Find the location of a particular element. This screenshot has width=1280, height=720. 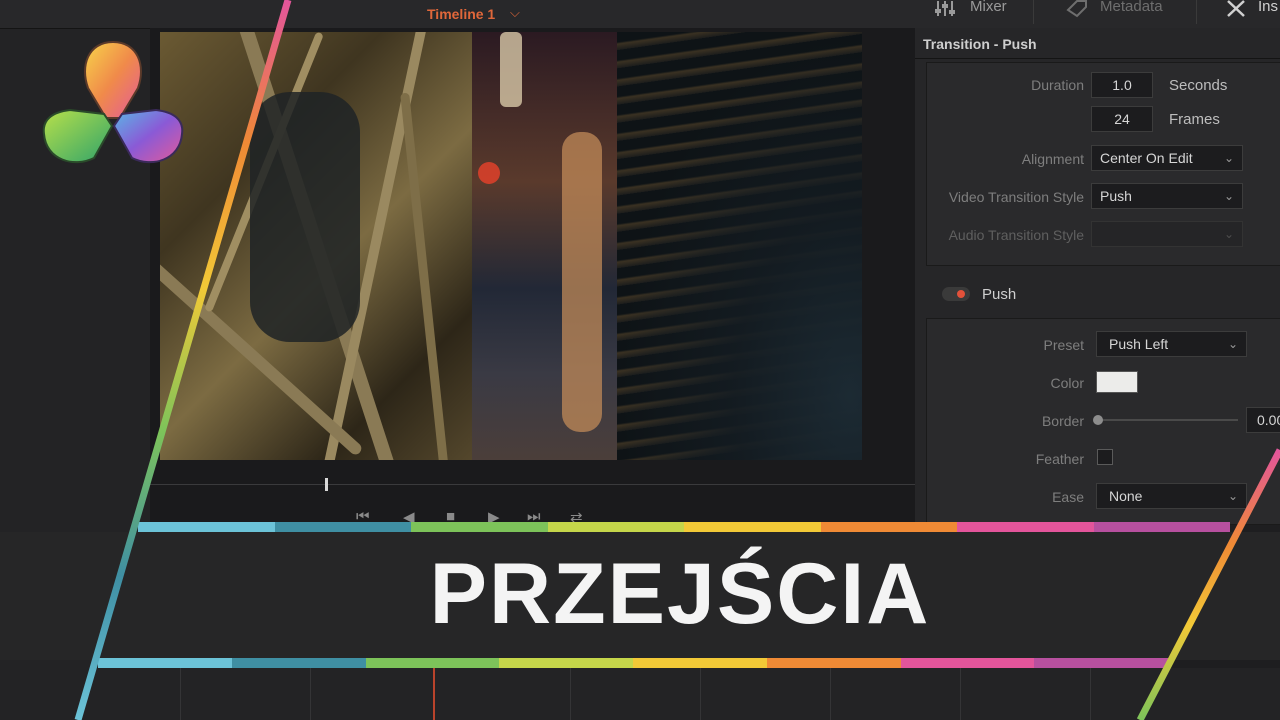

davinci-resolve-logo is located at coordinates (113, 101).